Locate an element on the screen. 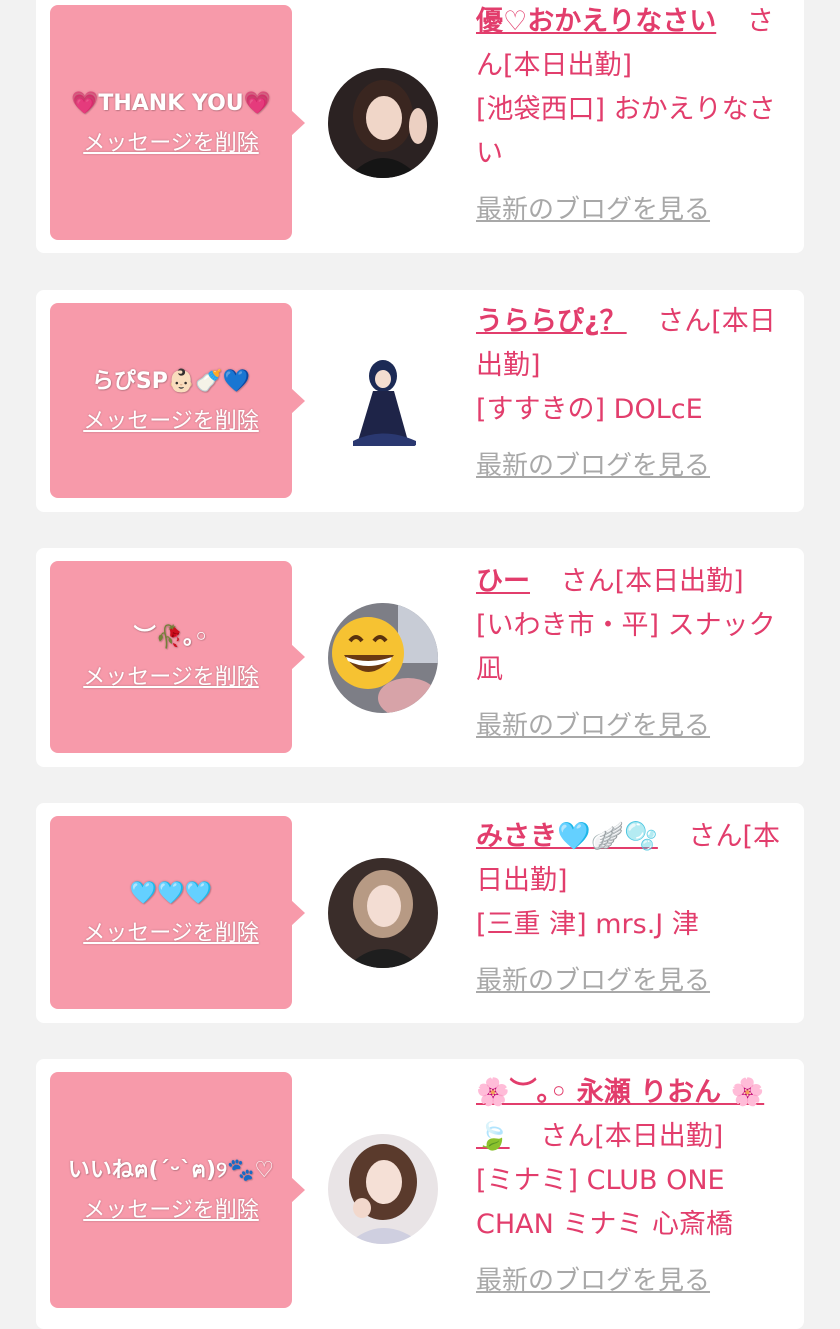 The height and width of the screenshot is (1329, 840). cast-info: みさき🩵🪽🫧 さん[本日出勤] [三重 津] mrs.J 津 最新のブログを見る is located at coordinates (635, 909).